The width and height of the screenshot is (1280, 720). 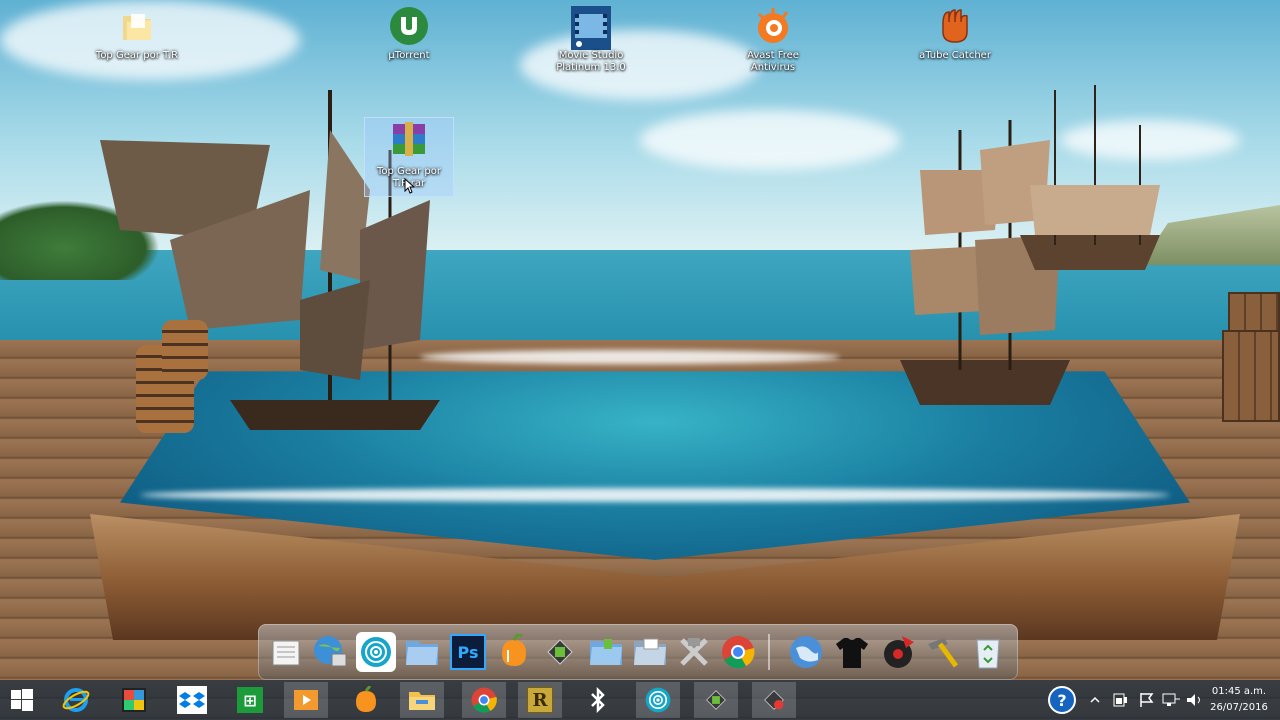 I want to click on internet-explorer-icon, so click(x=76, y=700).